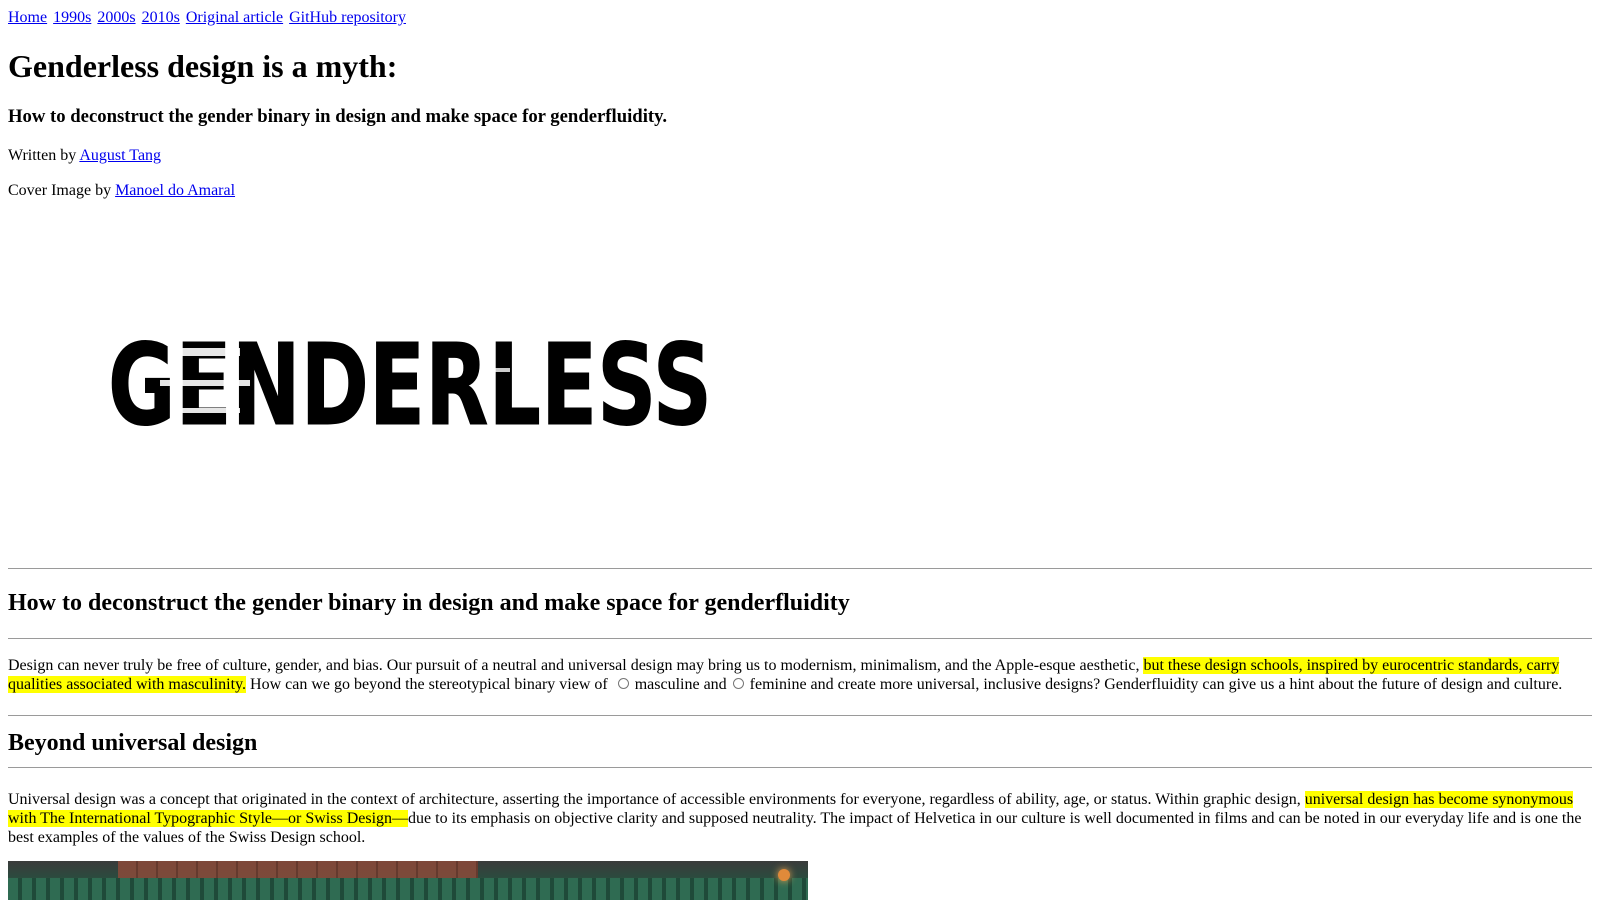 This screenshot has width=1600, height=900. I want to click on photo-lamp, so click(784, 875).